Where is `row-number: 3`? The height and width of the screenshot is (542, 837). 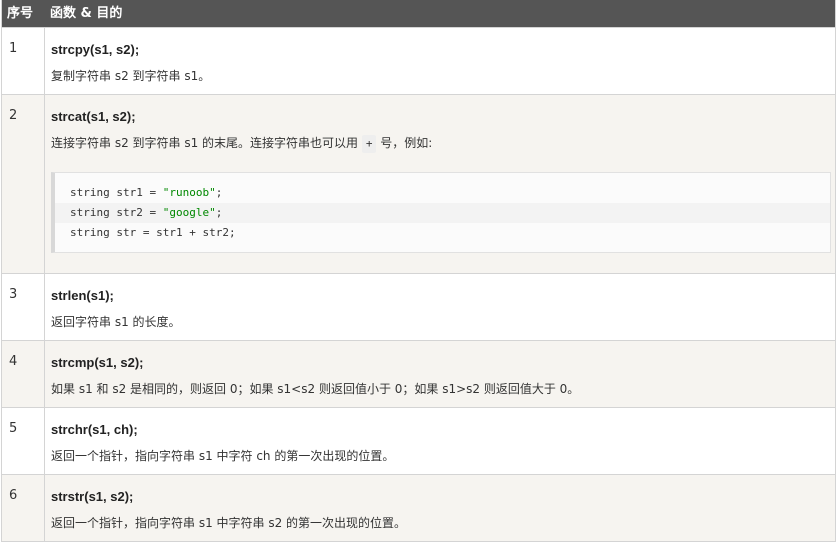
row-number: 3 is located at coordinates (23, 307).